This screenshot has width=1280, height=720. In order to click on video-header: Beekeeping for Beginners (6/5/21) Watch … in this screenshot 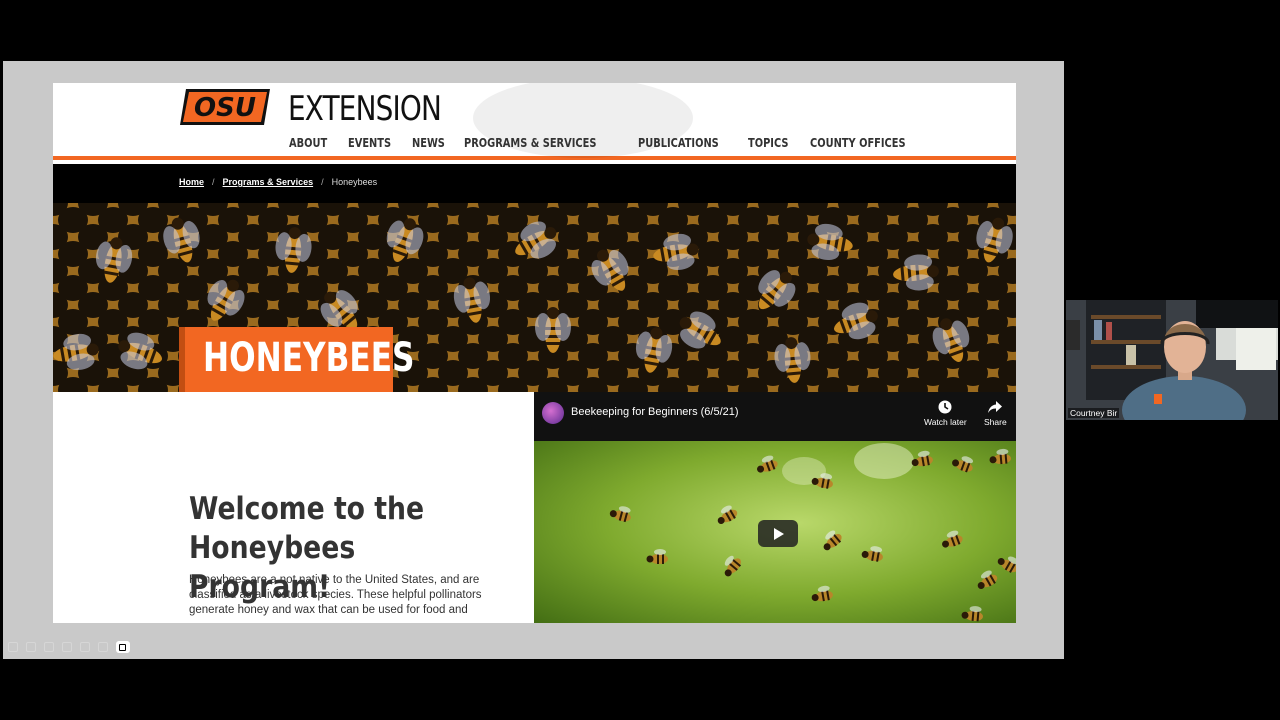, I will do `click(775, 416)`.